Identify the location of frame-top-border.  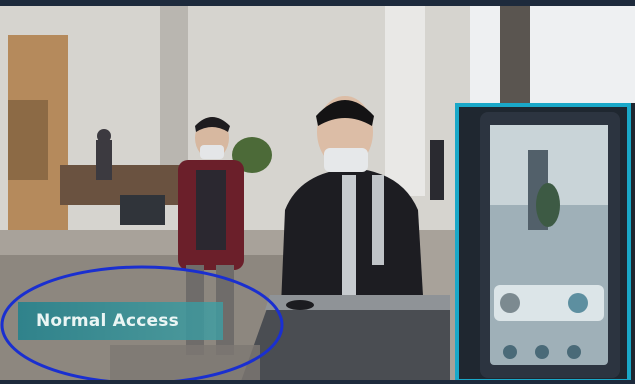
(317, 3).